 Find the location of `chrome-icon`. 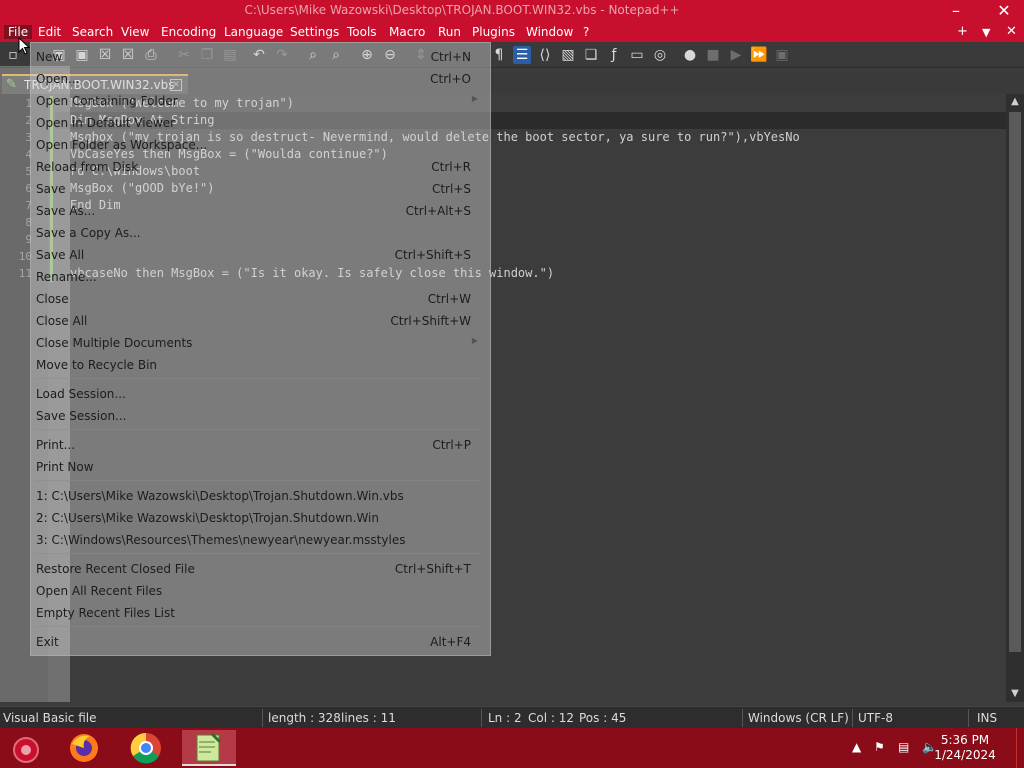

chrome-icon is located at coordinates (145, 748).